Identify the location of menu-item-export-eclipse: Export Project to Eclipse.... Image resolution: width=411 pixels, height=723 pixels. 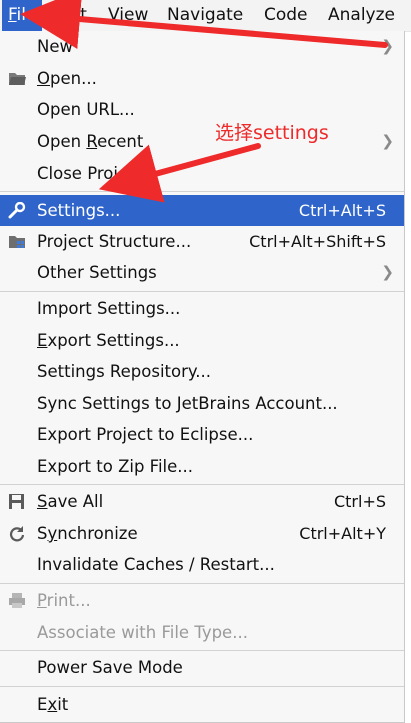
(202, 434).